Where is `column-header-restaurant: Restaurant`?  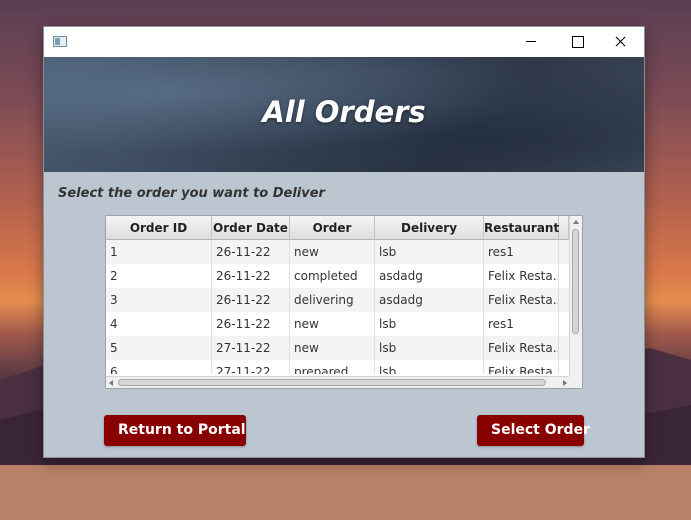
column-header-restaurant: Restaurant is located at coordinates (521, 228).